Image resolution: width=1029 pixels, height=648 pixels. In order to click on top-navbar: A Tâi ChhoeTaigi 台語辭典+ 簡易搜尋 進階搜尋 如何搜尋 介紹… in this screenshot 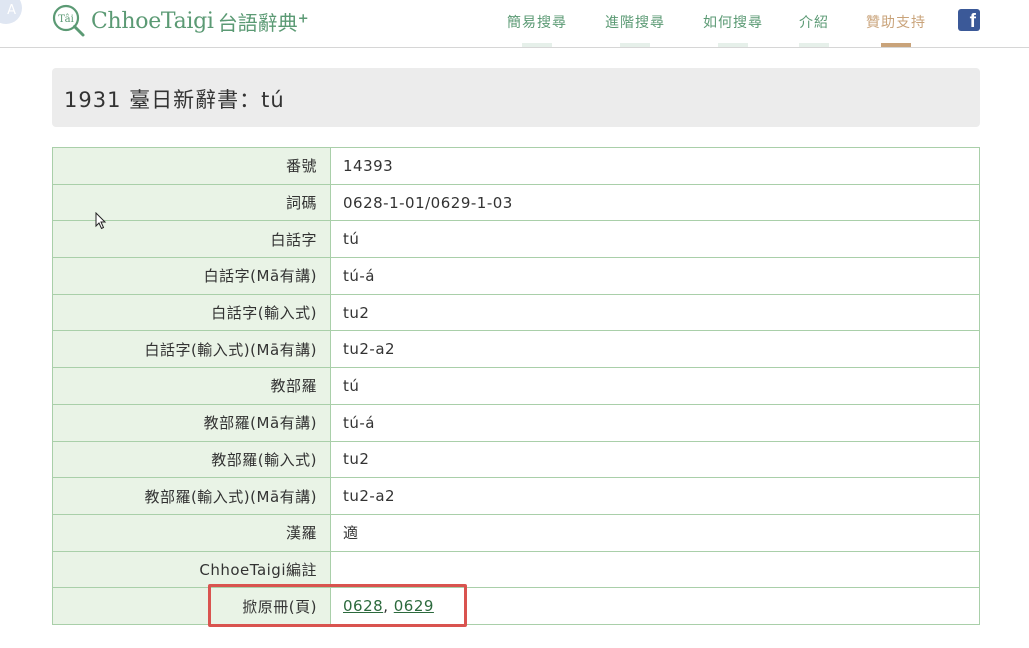, I will do `click(514, 24)`.